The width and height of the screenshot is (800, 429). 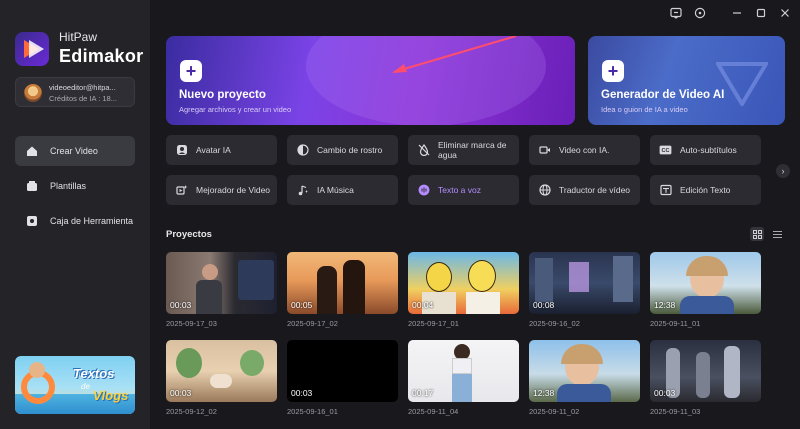 What do you see at coordinates (433, 323) in the screenshot?
I see `project-name: 2025-09-17_01` at bounding box center [433, 323].